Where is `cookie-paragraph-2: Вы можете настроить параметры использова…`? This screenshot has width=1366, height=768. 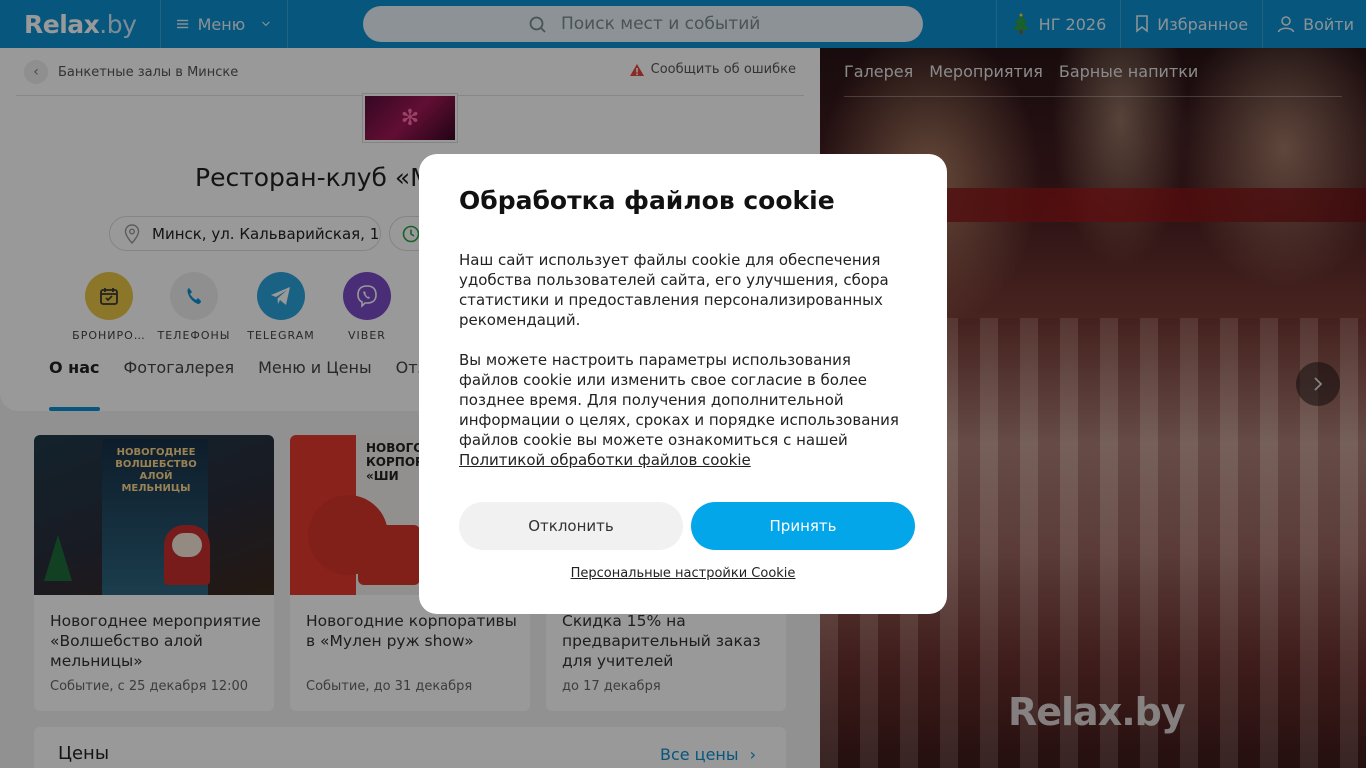 cookie-paragraph-2: Вы можете настроить параметры использова… is located at coordinates (685, 410).